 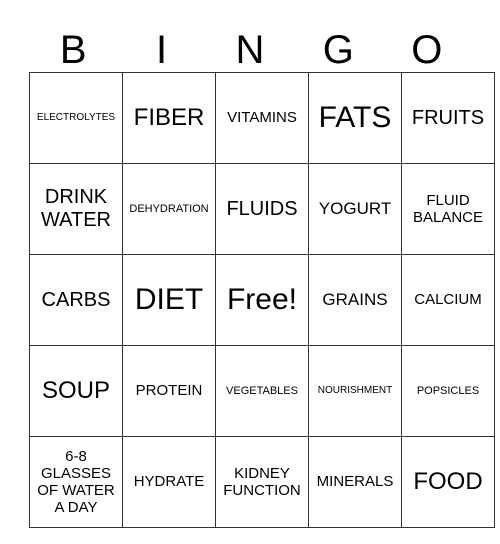 I want to click on bingo-cell: HYDRATE, so click(x=169, y=482).